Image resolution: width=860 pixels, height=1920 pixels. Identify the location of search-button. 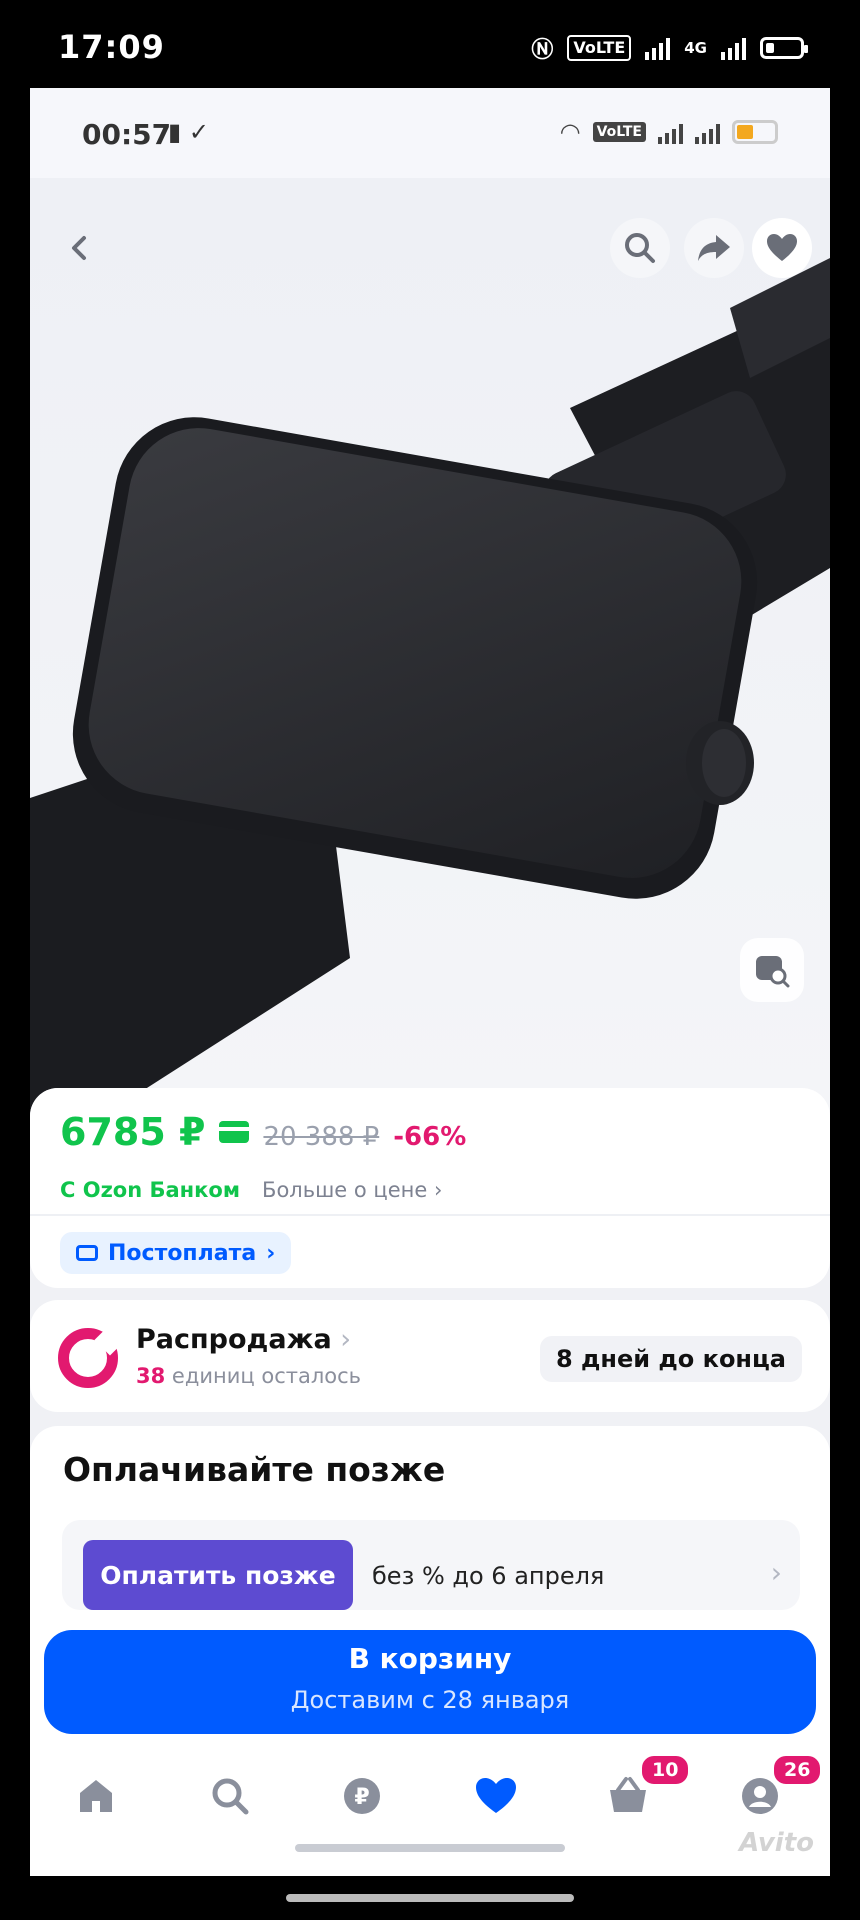
(640, 248).